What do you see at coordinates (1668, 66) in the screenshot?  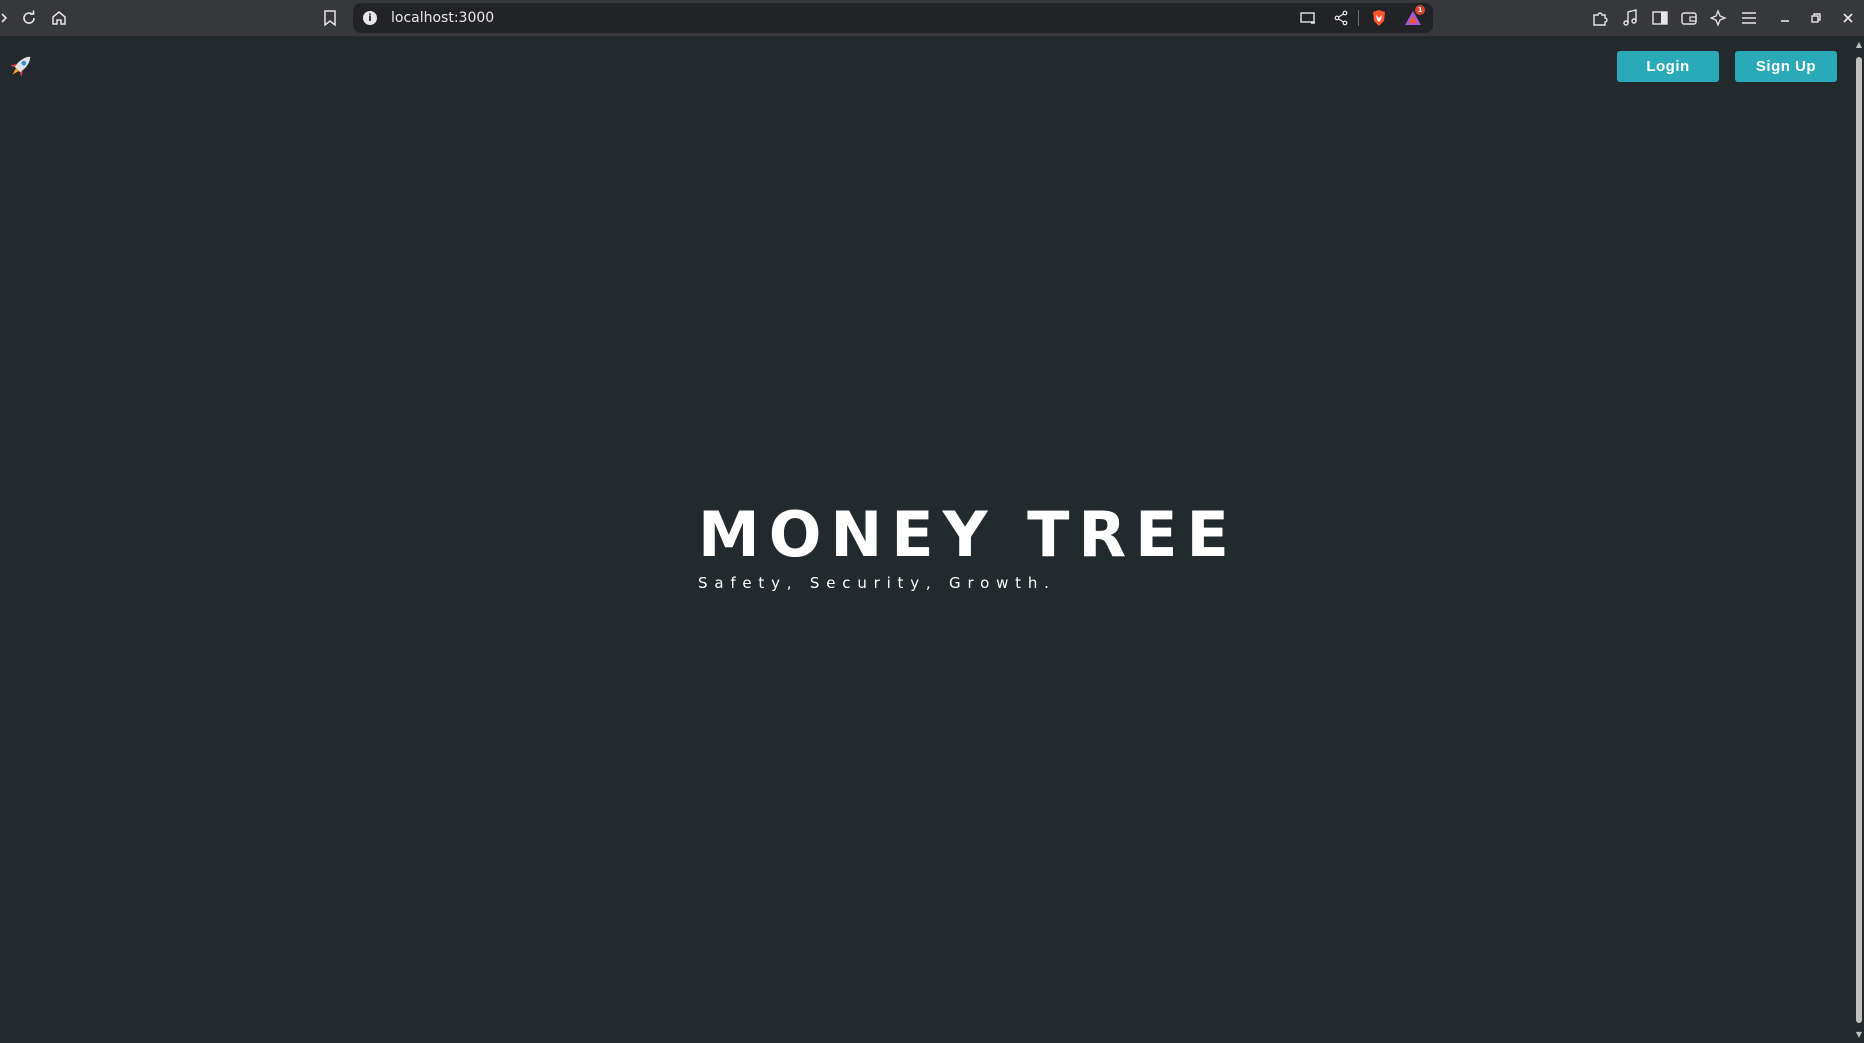 I see `login-button: Login` at bounding box center [1668, 66].